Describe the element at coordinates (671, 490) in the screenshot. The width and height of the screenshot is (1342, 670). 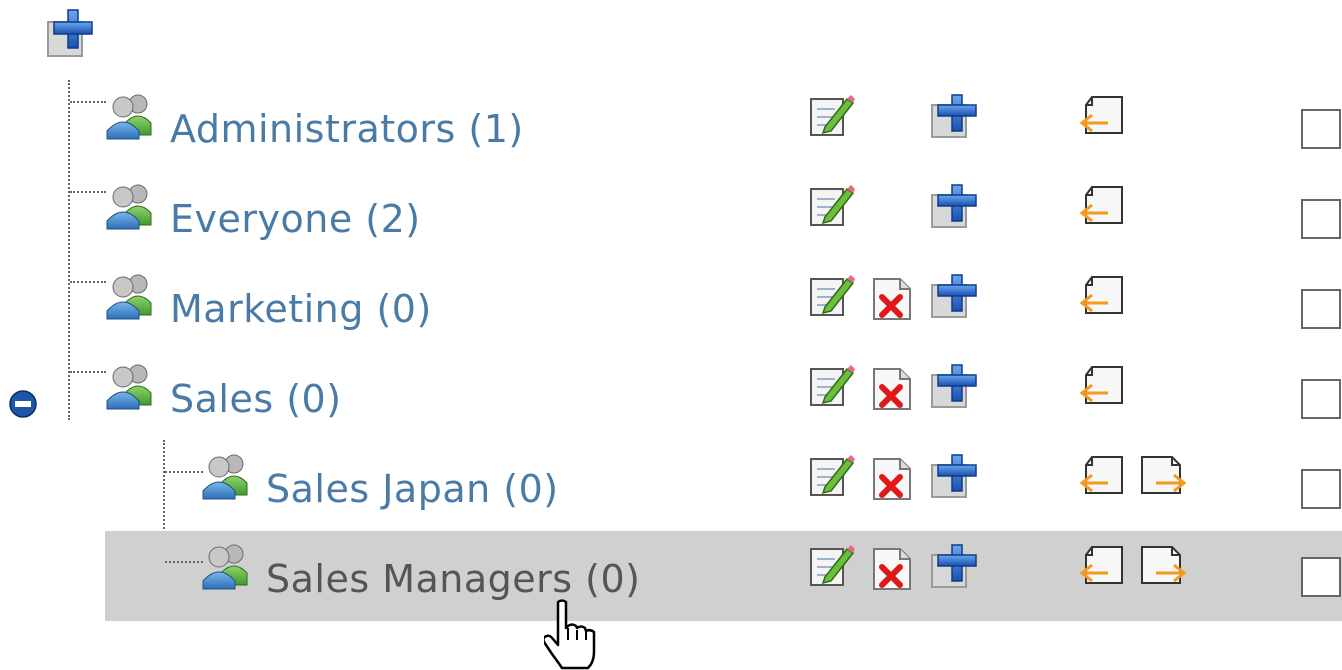
I see `tree-row: Sales Japan (0)` at that location.